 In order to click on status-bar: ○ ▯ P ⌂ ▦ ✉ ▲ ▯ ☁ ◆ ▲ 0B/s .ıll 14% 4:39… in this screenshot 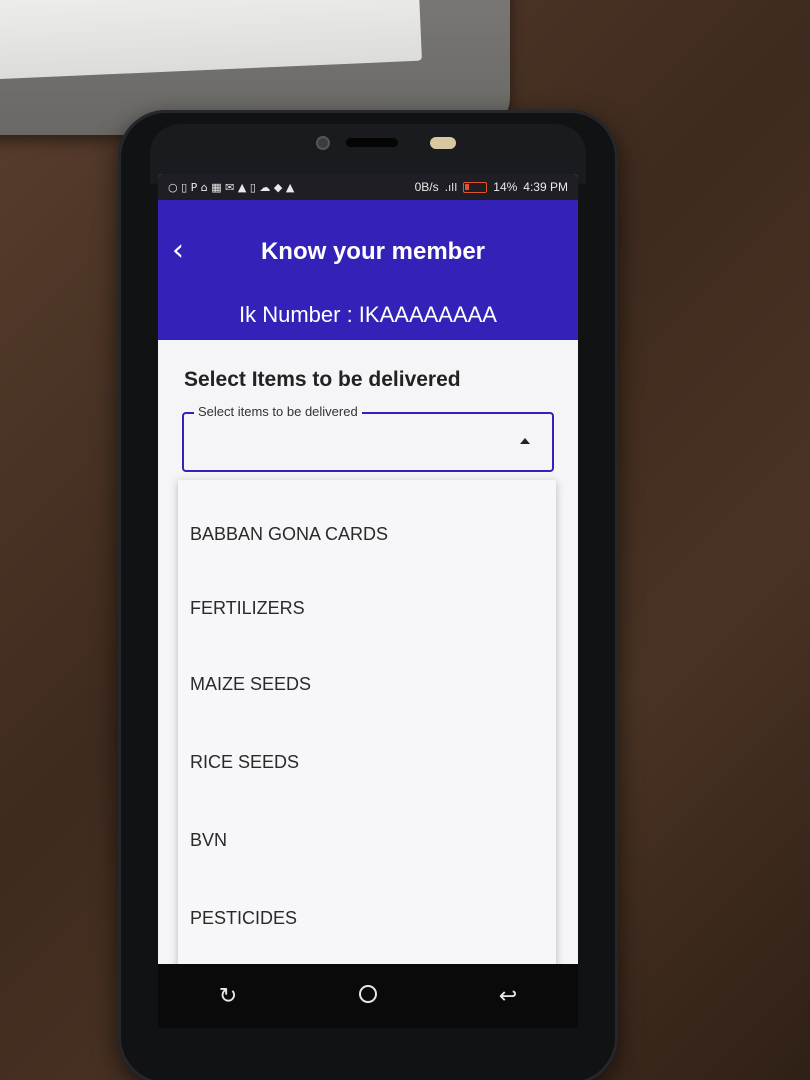, I will do `click(368, 187)`.